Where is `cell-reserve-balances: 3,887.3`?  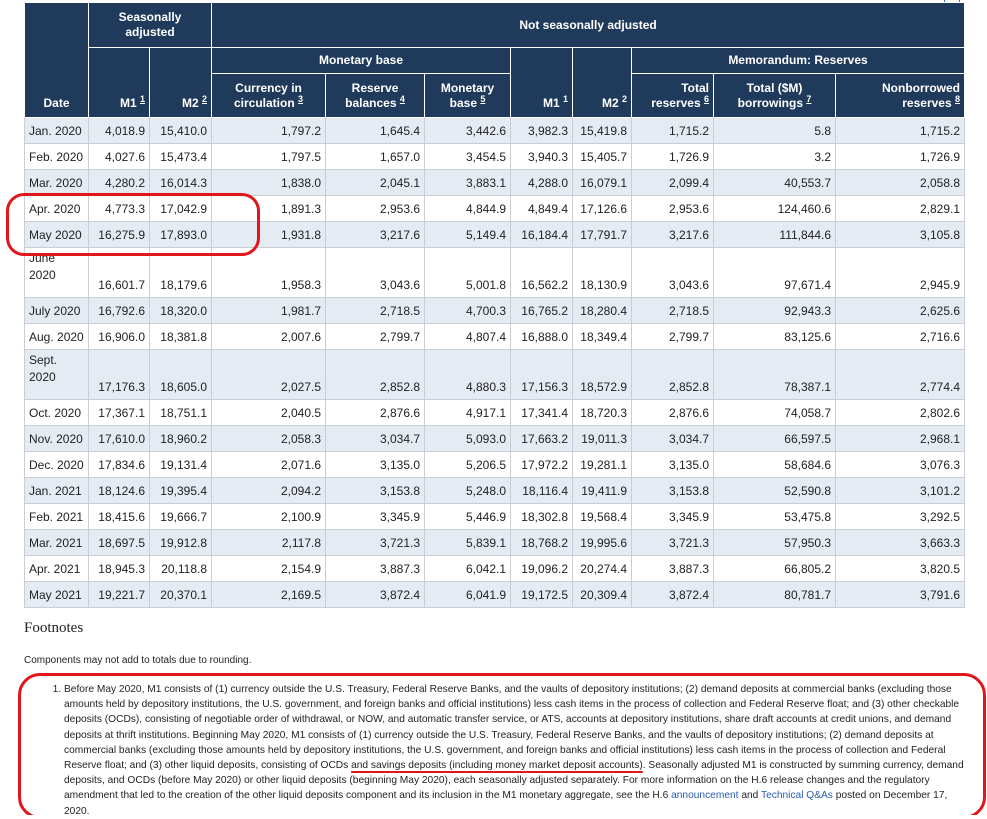
cell-reserve-balances: 3,887.3 is located at coordinates (375, 568).